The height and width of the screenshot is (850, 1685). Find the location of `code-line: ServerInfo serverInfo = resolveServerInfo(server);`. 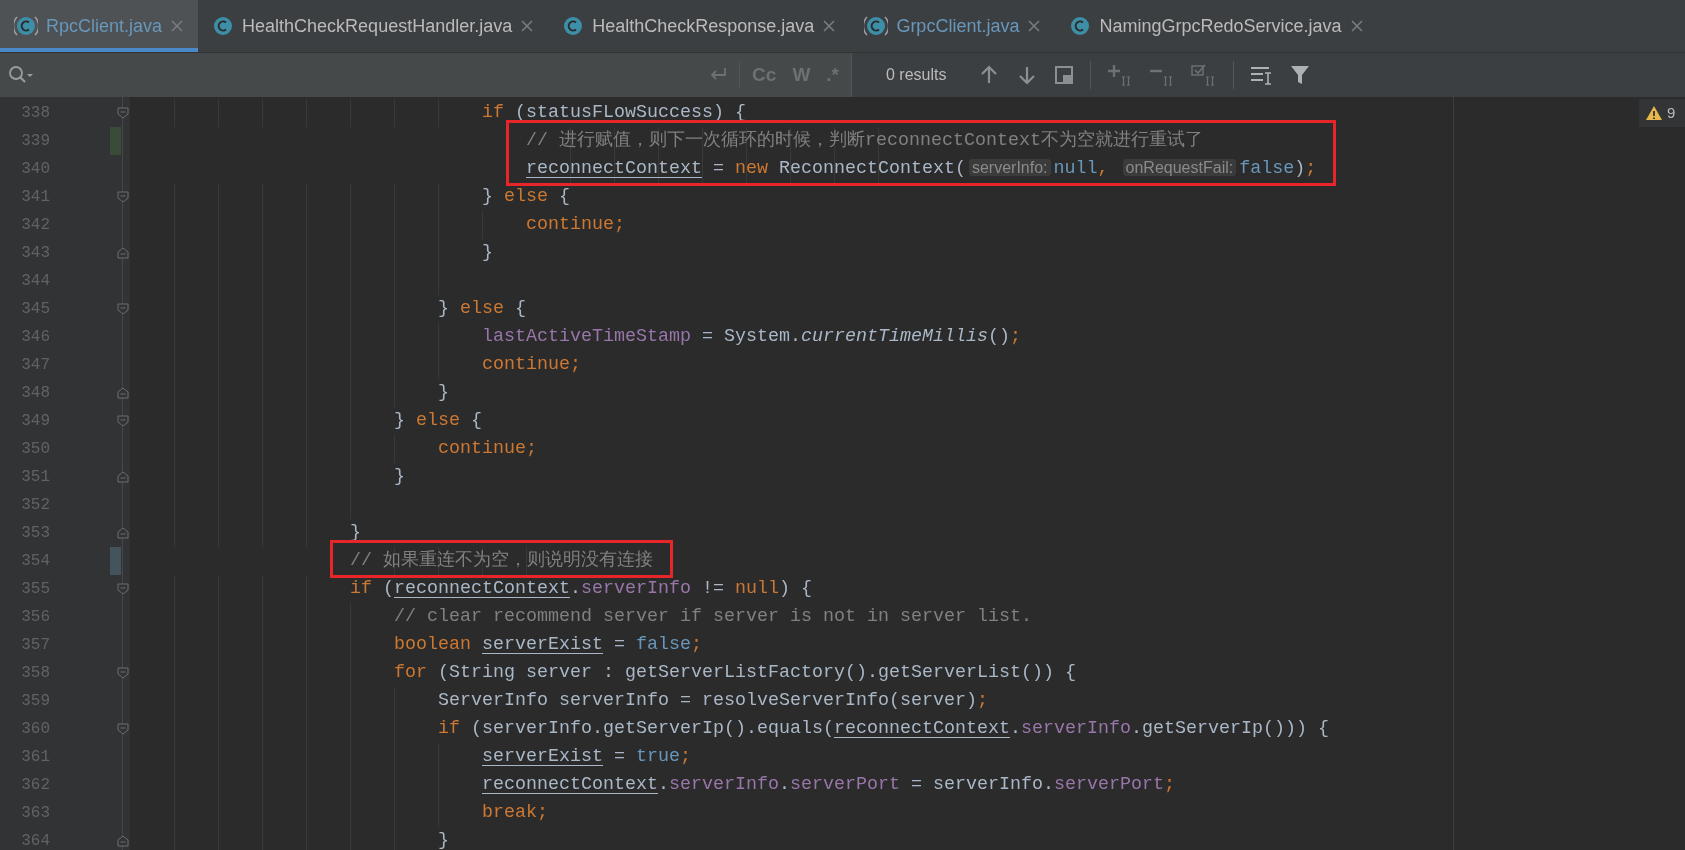

code-line: ServerInfo serverInfo = resolveServerInfo(server); is located at coordinates (713, 701).